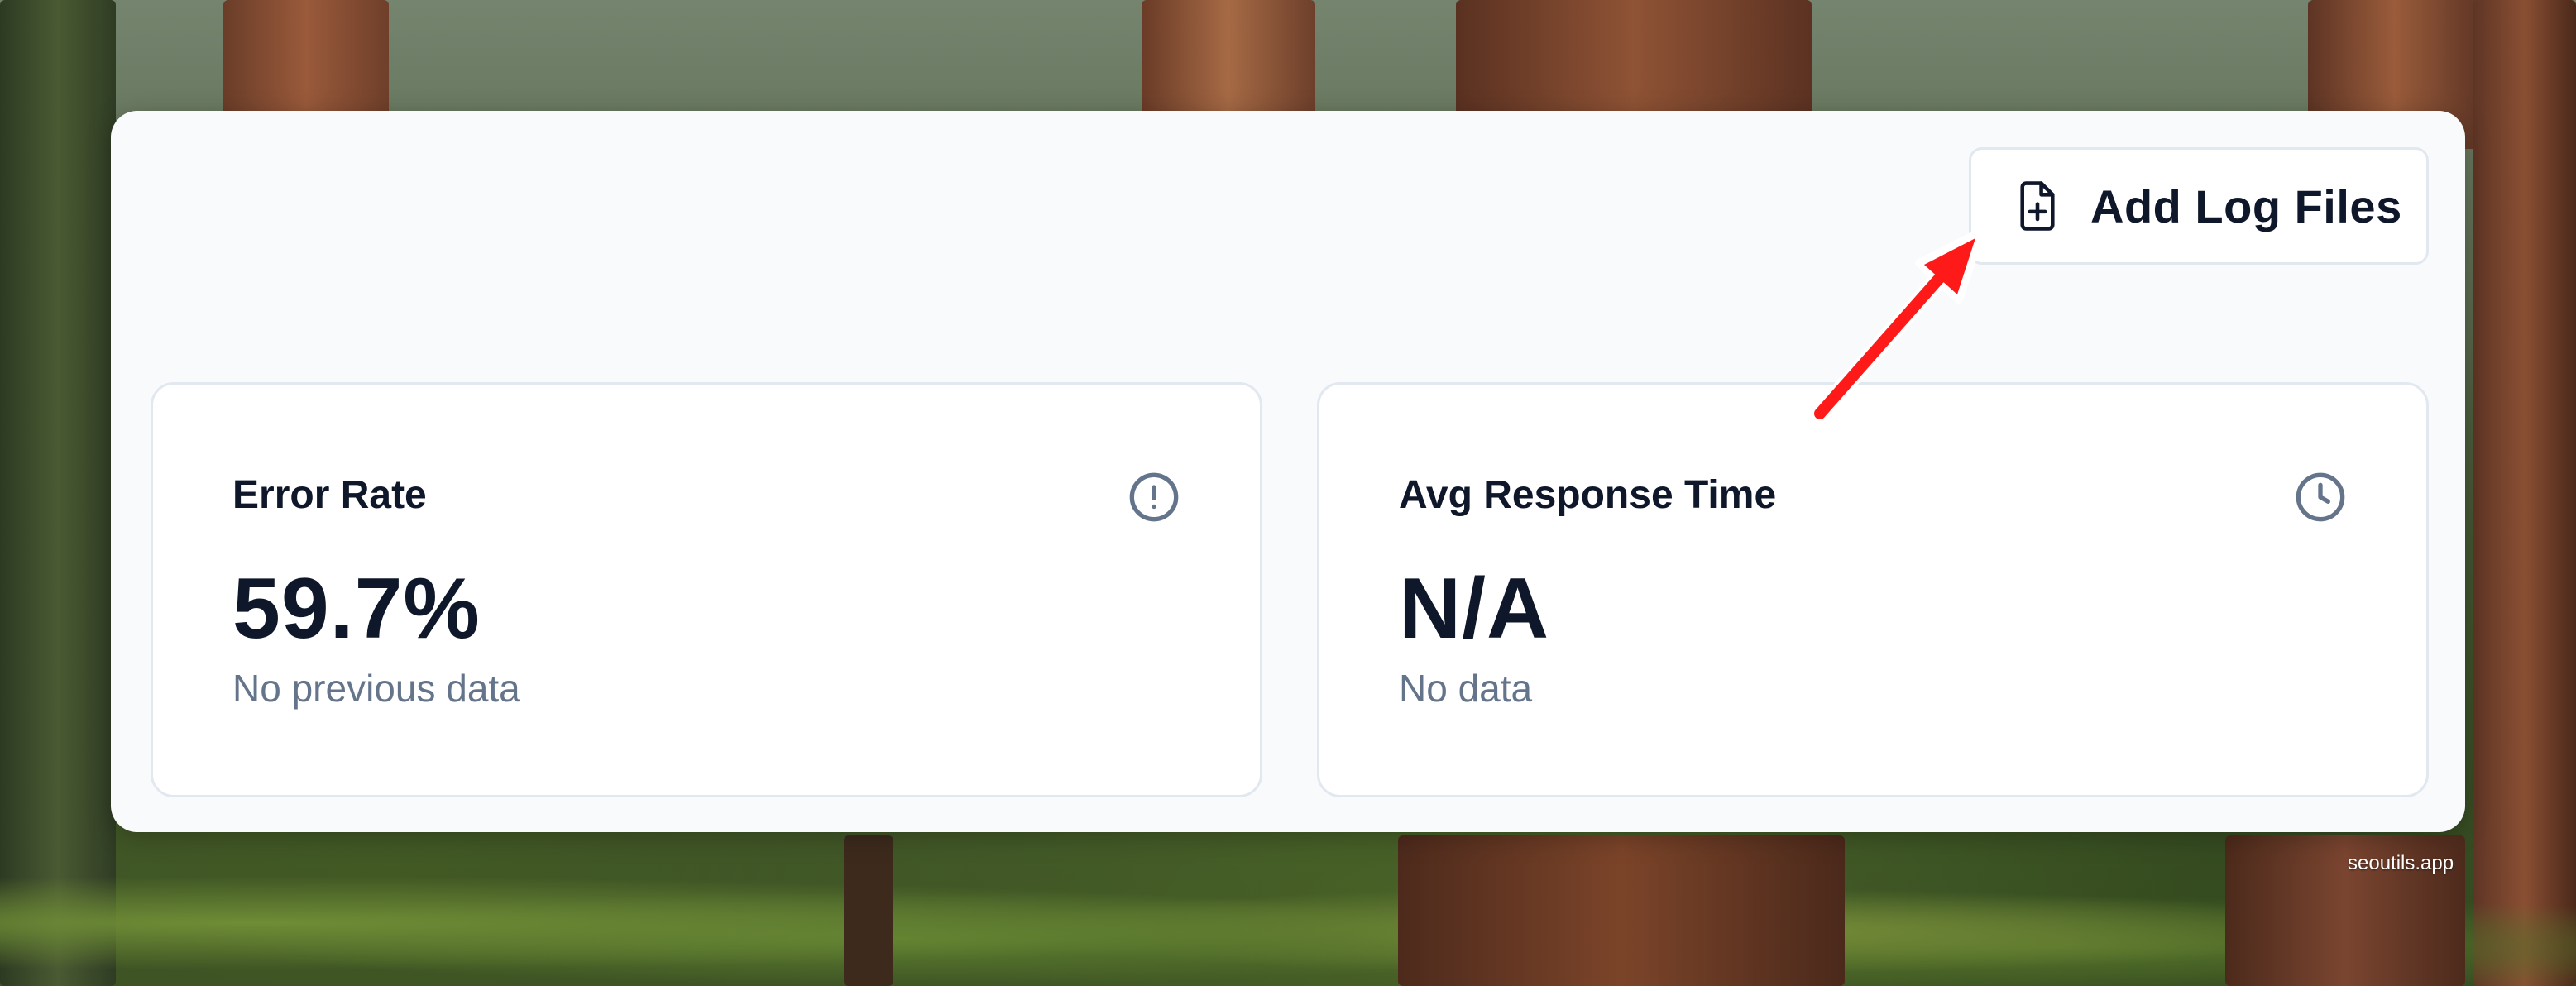 The height and width of the screenshot is (986, 2576). What do you see at coordinates (2246, 206) in the screenshot?
I see `add-log-files-label: Add Log Files` at bounding box center [2246, 206].